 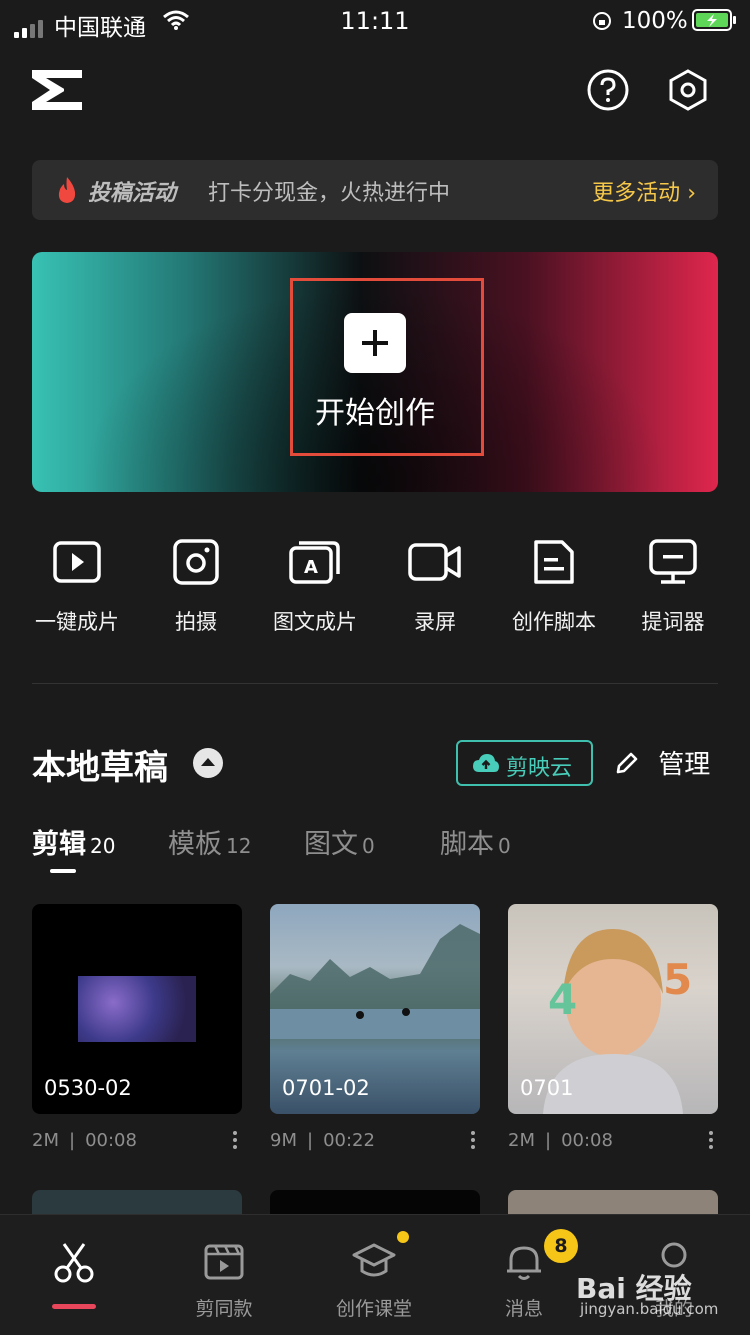 What do you see at coordinates (613, 1009) in the screenshot?
I see `draft-card: 4 5 0701` at bounding box center [613, 1009].